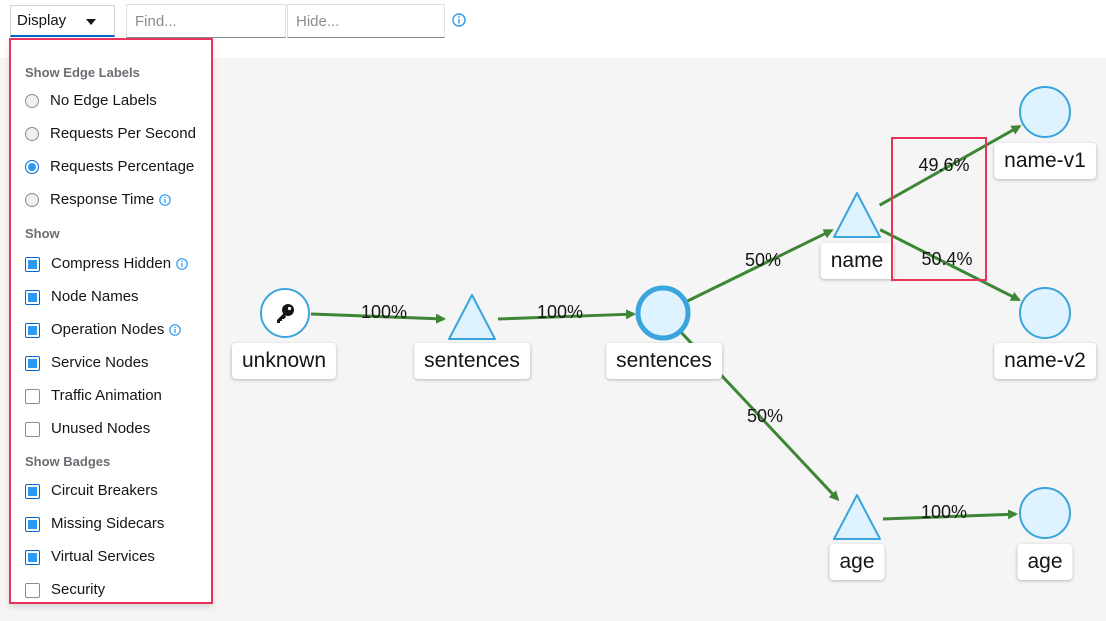 This screenshot has height=621, width=1106. What do you see at coordinates (472, 317) in the screenshot?
I see `node-sentences-app` at bounding box center [472, 317].